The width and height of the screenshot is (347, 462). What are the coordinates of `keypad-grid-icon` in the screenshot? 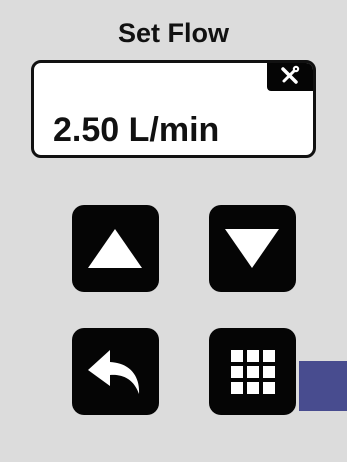 It's located at (253, 372).